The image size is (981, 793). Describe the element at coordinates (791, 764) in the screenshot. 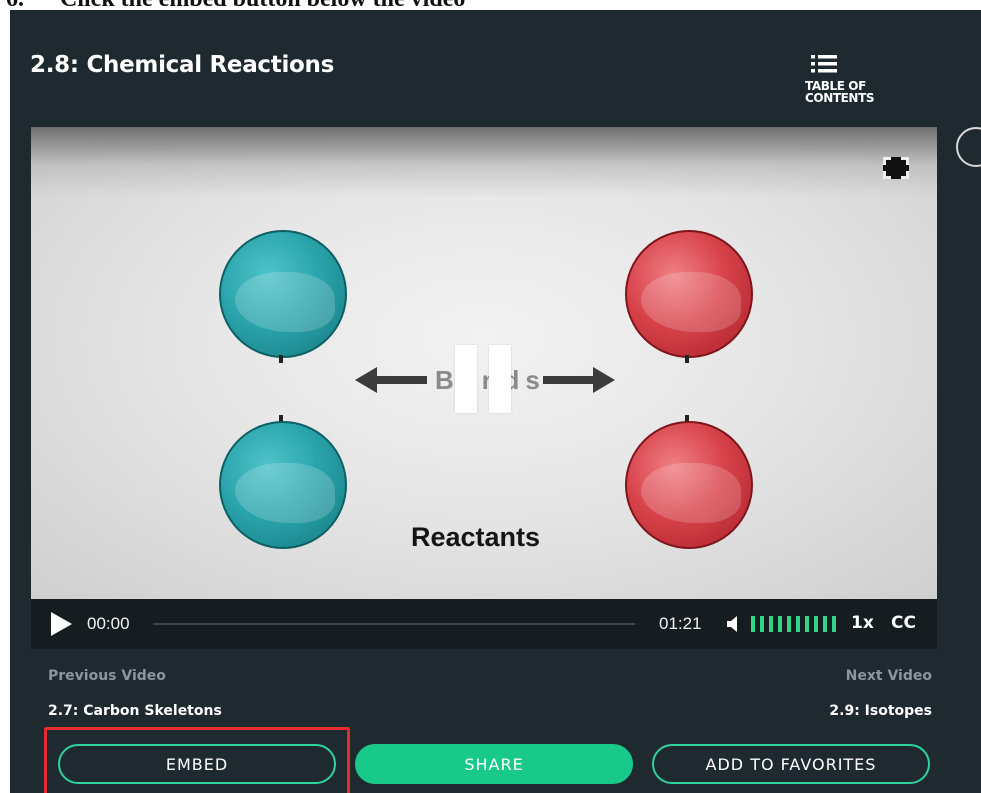

I see `add-to-favorites-button: ADD TO FAVORITES` at that location.